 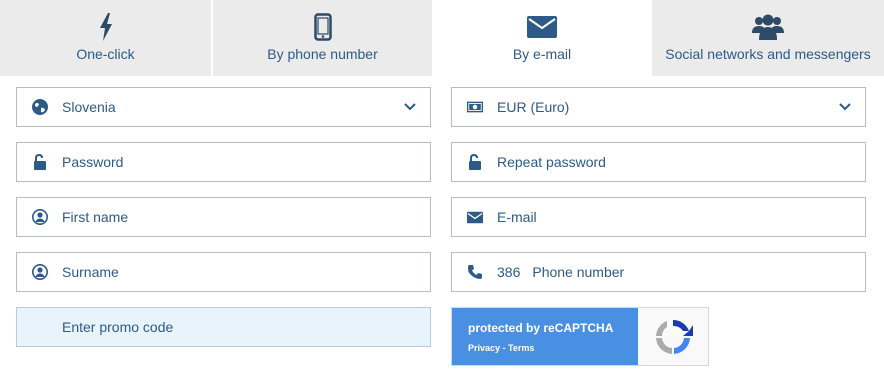 What do you see at coordinates (658, 162) in the screenshot?
I see `repeat-password-field: Repeat password` at bounding box center [658, 162].